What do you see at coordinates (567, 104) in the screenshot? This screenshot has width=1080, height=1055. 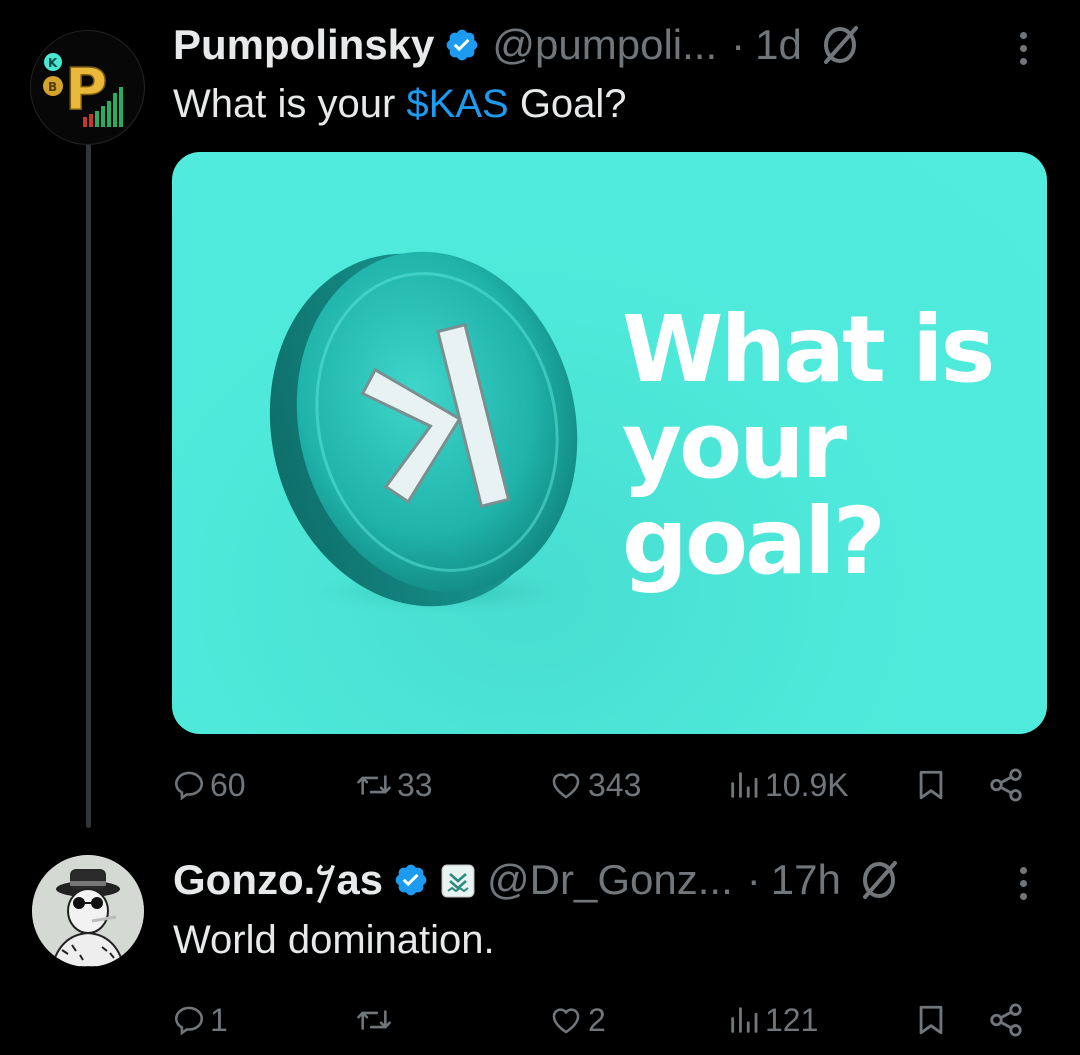 I see `tweet-text-part: Goal?` at bounding box center [567, 104].